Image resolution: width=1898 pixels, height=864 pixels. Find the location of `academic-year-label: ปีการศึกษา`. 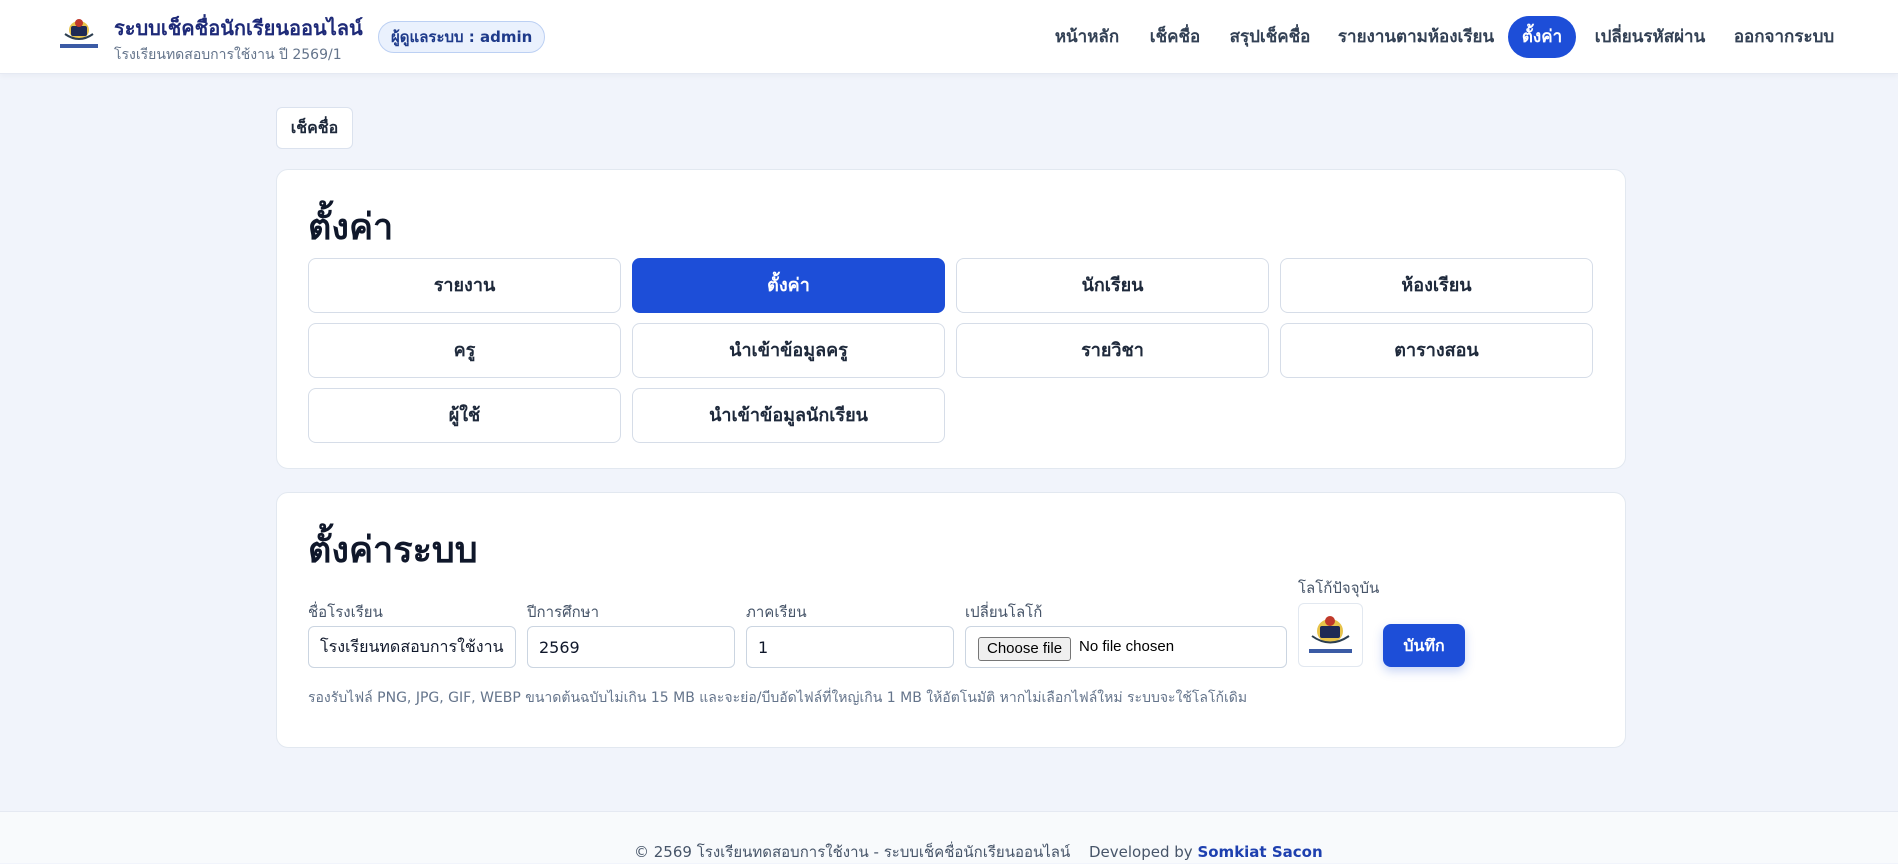

academic-year-label: ปีการศึกษา is located at coordinates (563, 612).